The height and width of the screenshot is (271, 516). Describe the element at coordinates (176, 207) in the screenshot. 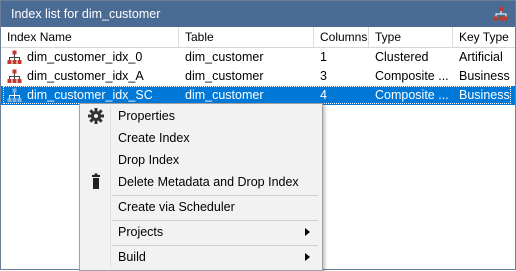

I see `menu-label: Create via Scheduler` at that location.